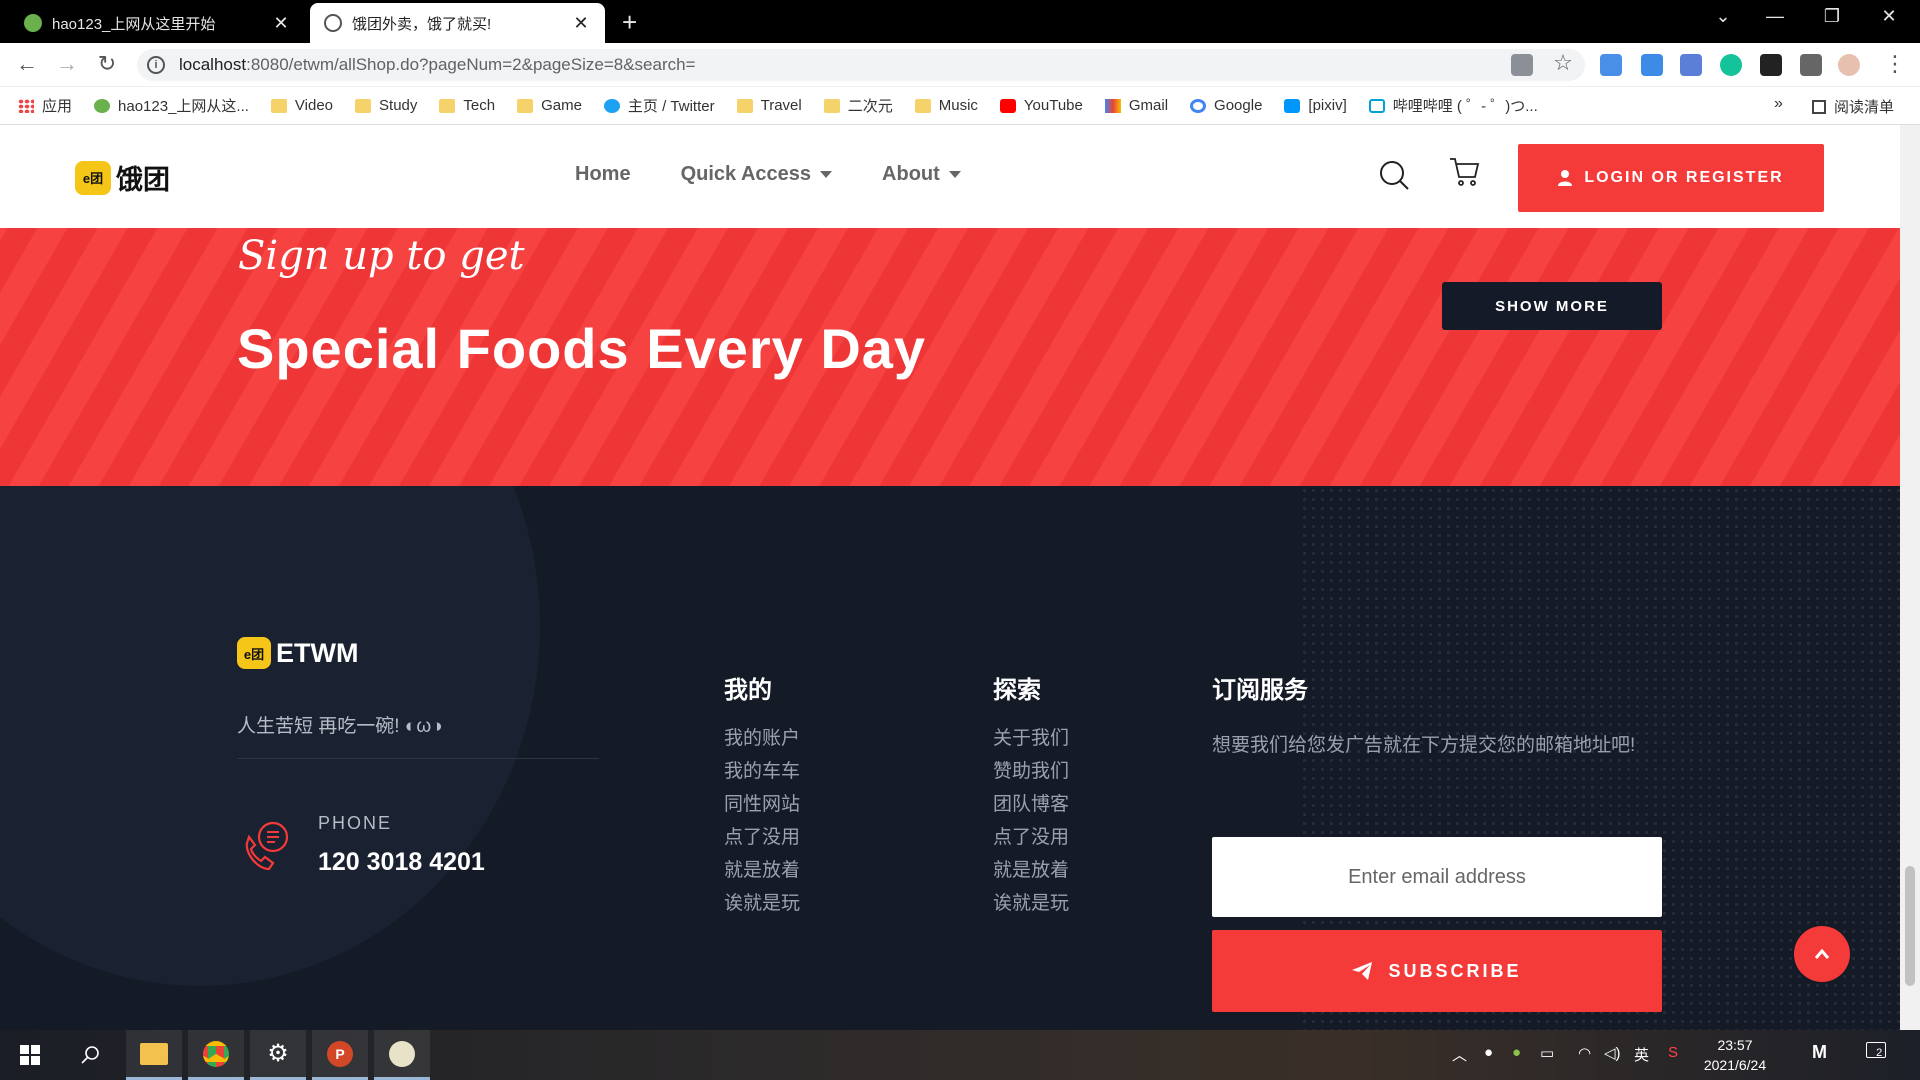 The image size is (1920, 1080). Describe the element at coordinates (157, 23) in the screenshot. I see `tab-hao123: hao123_上网从这里开始 ✕` at that location.